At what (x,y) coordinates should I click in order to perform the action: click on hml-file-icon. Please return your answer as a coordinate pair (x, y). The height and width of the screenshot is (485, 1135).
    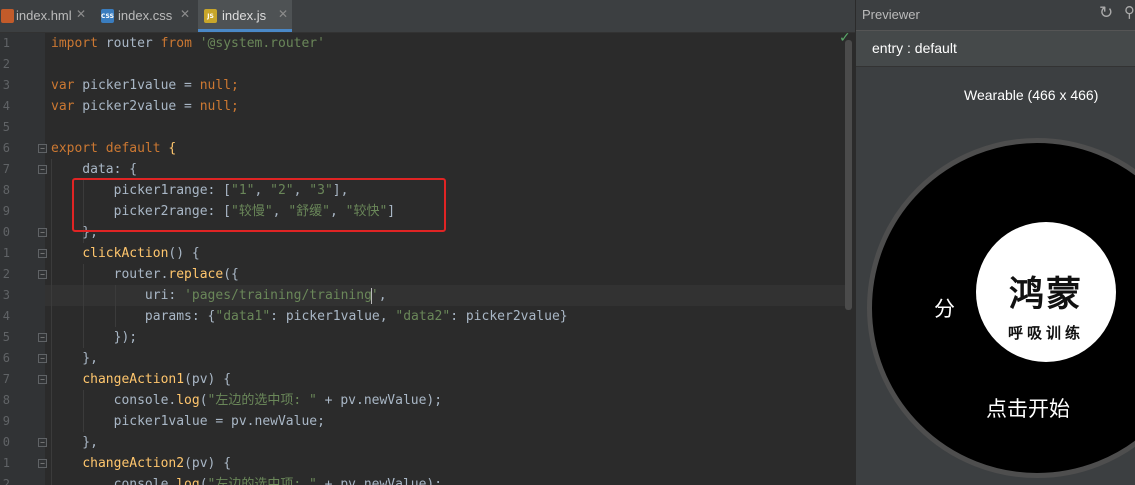
    Looking at the image, I should click on (7, 16).